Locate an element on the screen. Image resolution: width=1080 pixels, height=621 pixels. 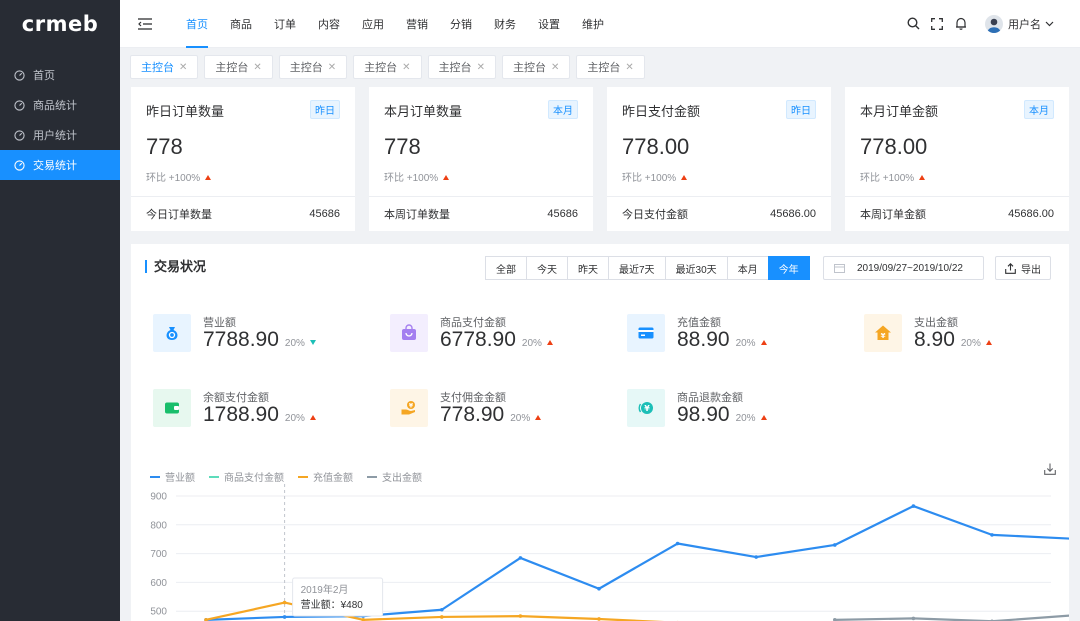
stat-number: 98.90 is located at coordinates (703, 414).